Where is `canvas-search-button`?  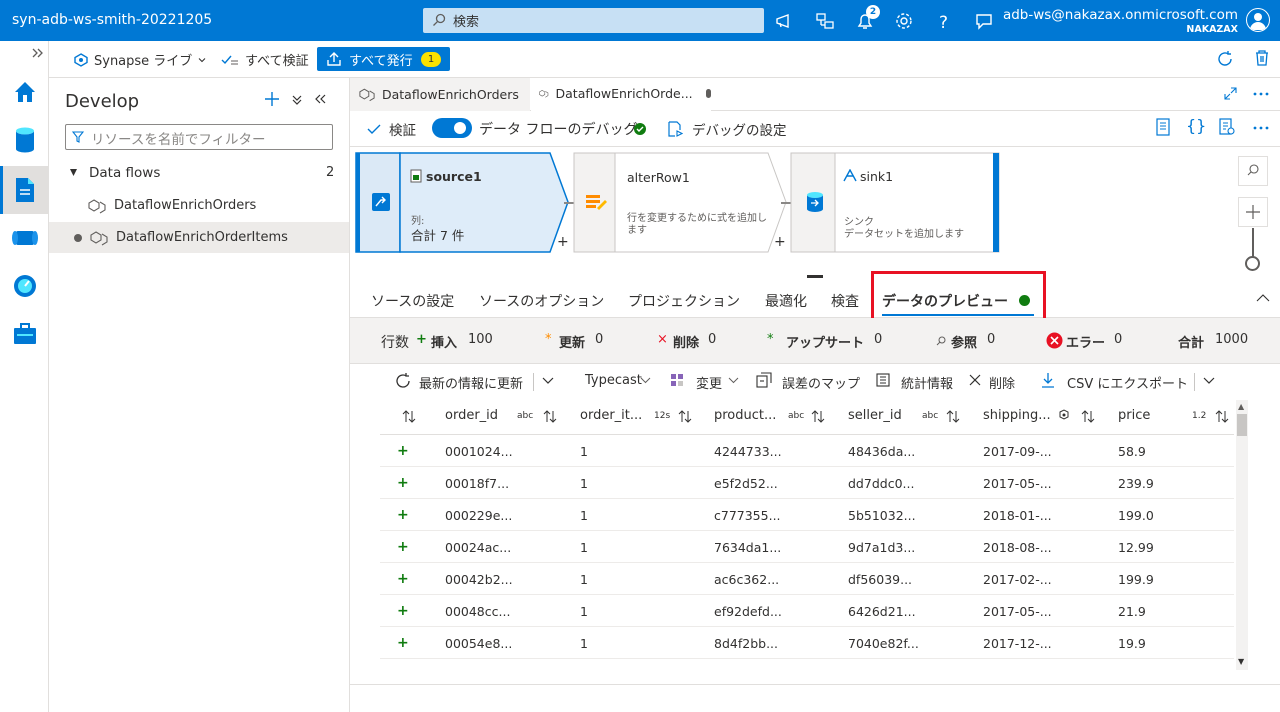
canvas-search-button is located at coordinates (1253, 171).